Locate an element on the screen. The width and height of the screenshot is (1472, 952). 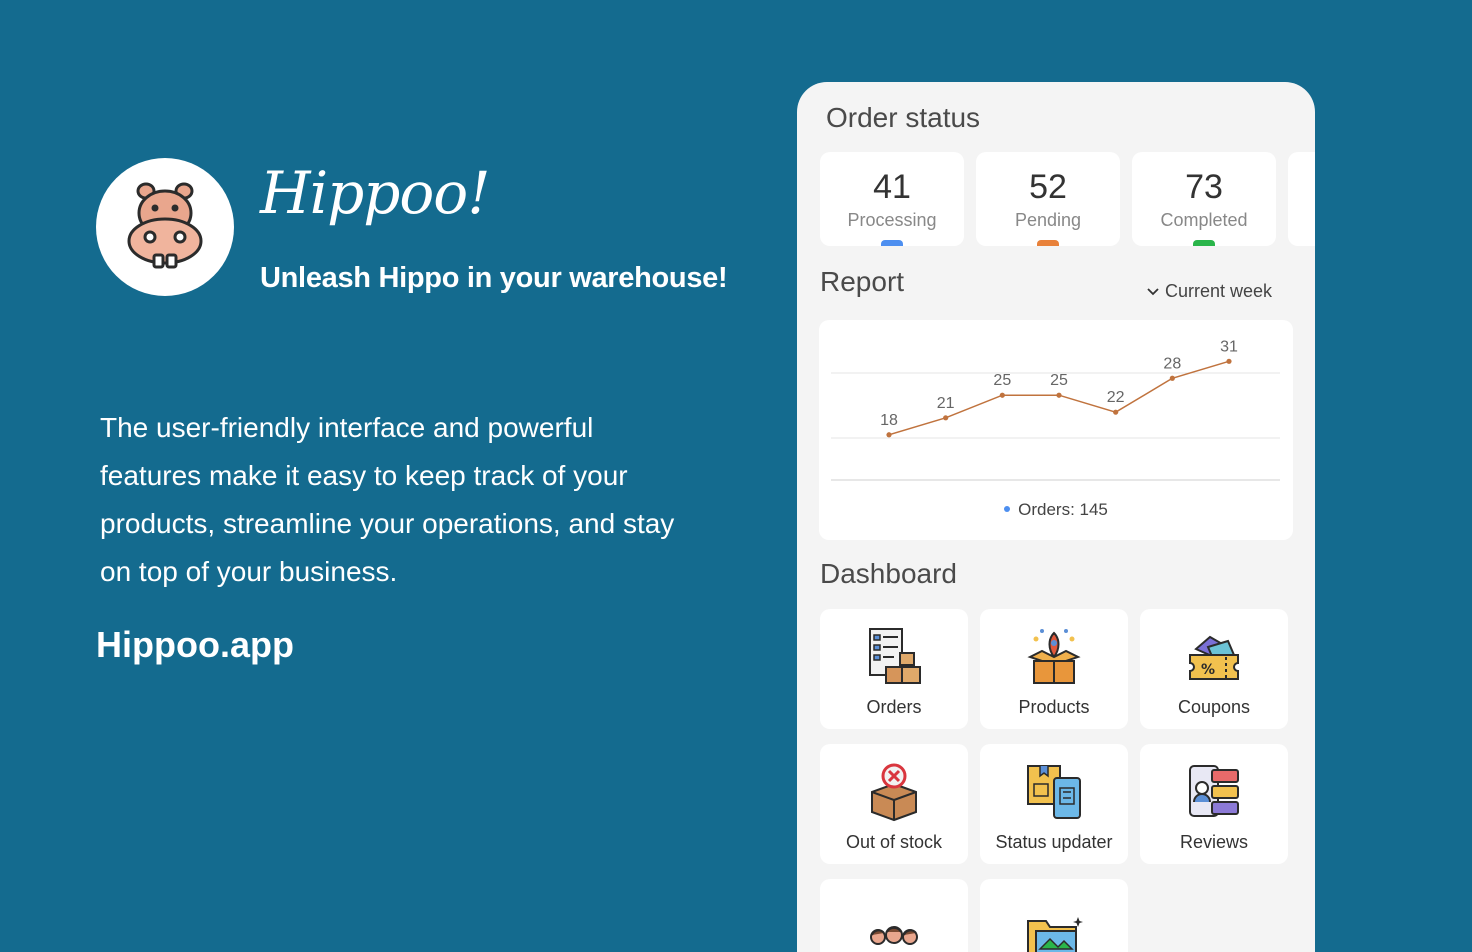
data-label: 22 is located at coordinates (1116, 397).